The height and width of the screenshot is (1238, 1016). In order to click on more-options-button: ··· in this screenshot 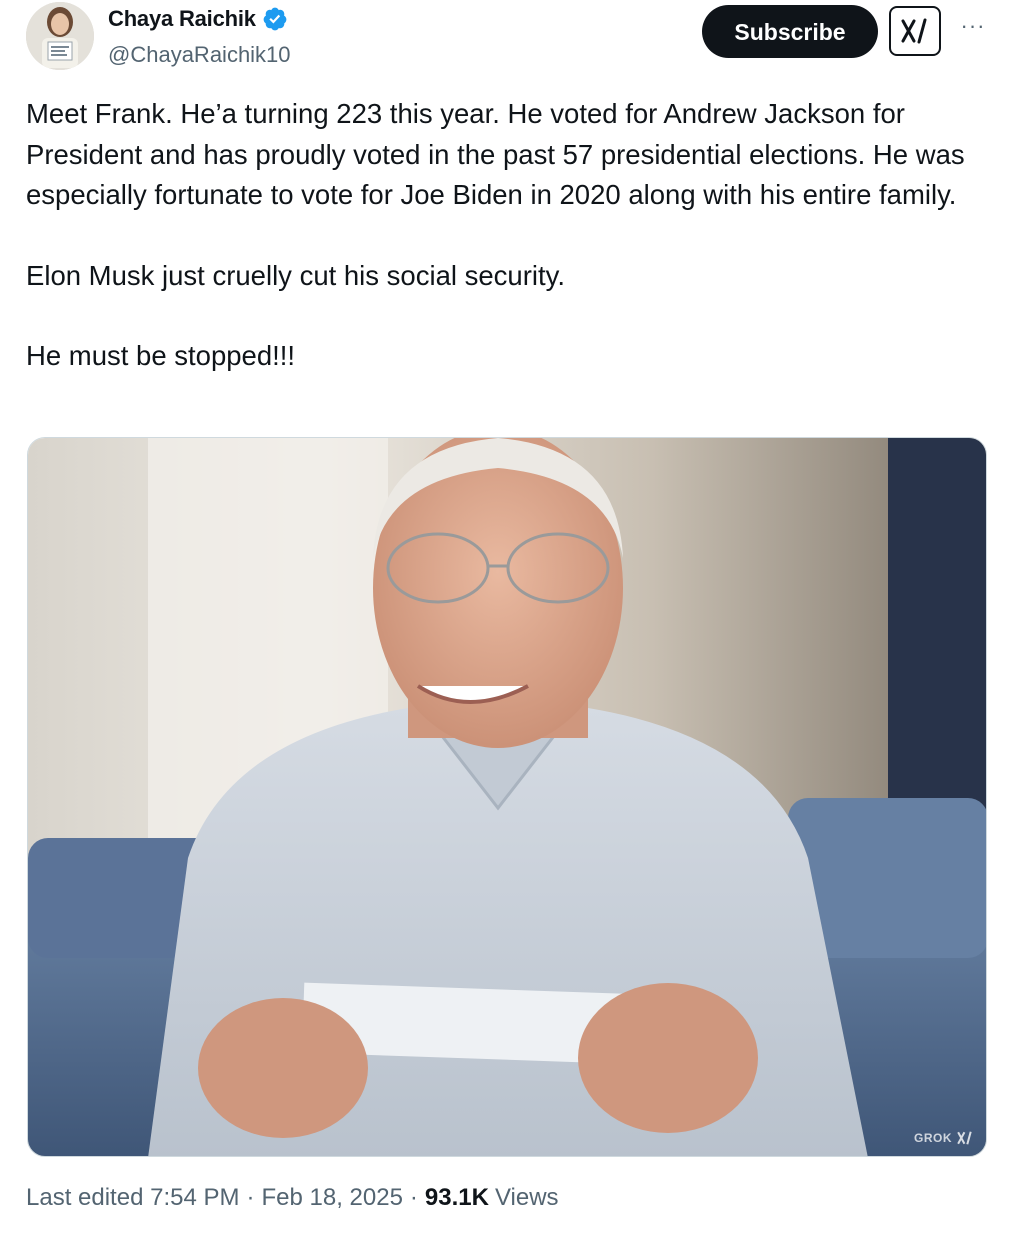, I will do `click(973, 29)`.